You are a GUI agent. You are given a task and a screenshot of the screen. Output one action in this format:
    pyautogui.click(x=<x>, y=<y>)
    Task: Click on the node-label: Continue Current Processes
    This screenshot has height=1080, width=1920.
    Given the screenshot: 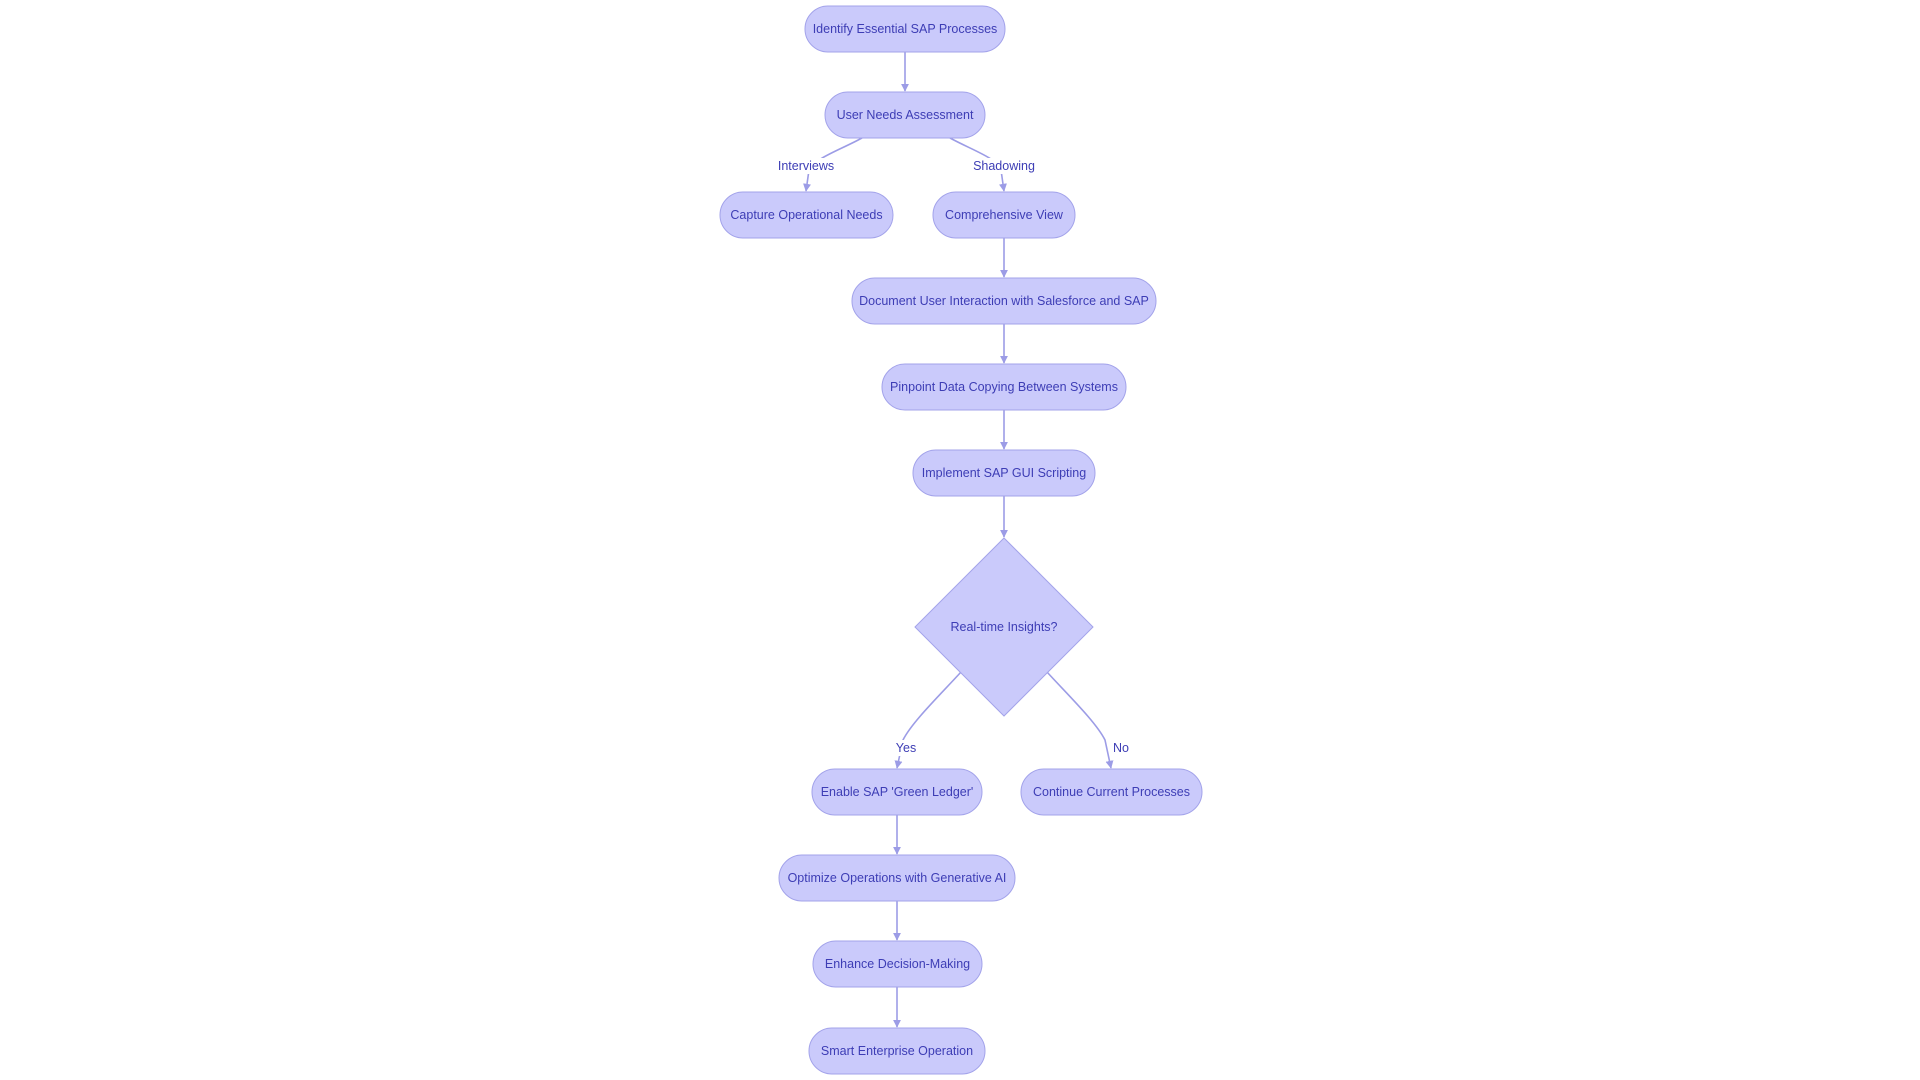 What is the action you would take?
    pyautogui.click(x=1111, y=792)
    